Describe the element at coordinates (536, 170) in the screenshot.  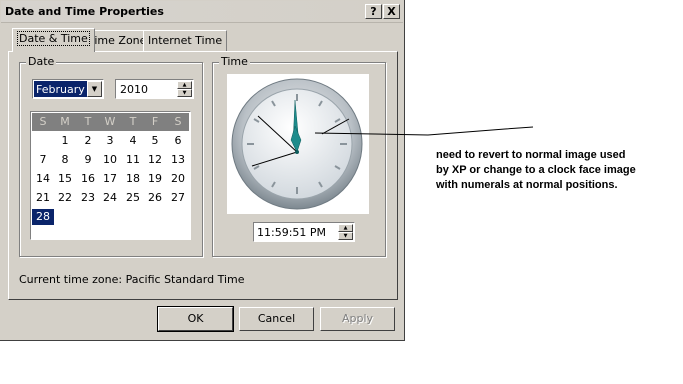
I see `annotation-line: by XP or change to a clock face image` at that location.